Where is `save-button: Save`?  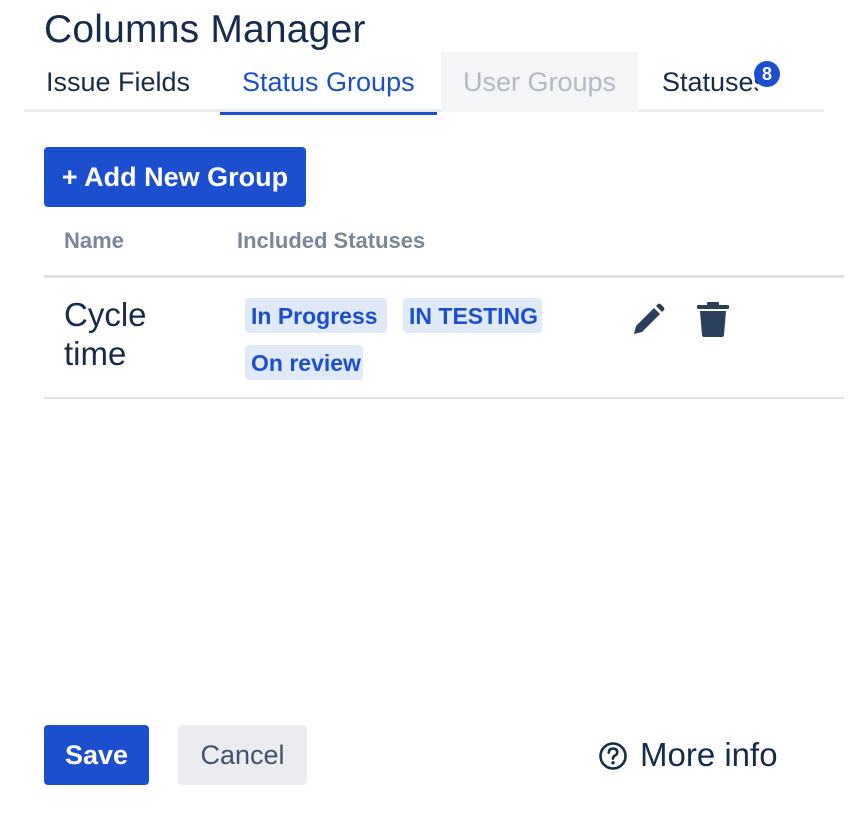 save-button: Save is located at coordinates (96, 755).